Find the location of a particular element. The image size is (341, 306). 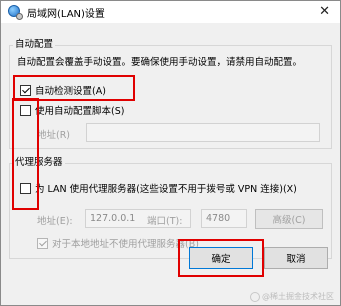

script-address-input is located at coordinates (203, 132).